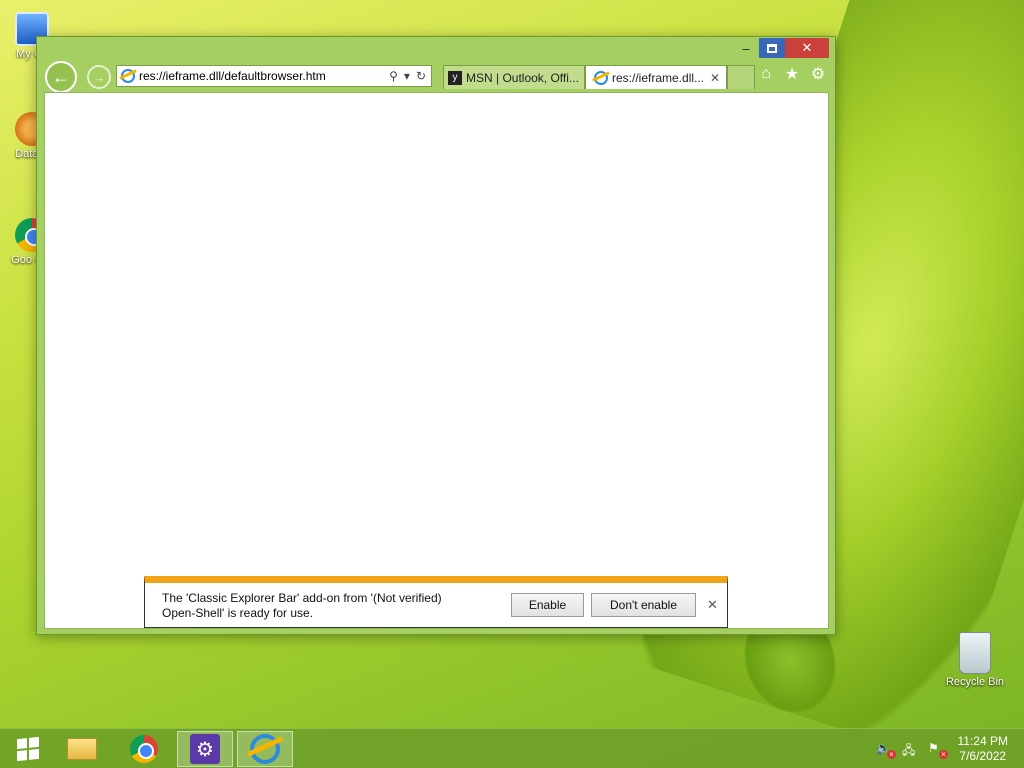  I want to click on recycle-bin-icon, so click(975, 653).